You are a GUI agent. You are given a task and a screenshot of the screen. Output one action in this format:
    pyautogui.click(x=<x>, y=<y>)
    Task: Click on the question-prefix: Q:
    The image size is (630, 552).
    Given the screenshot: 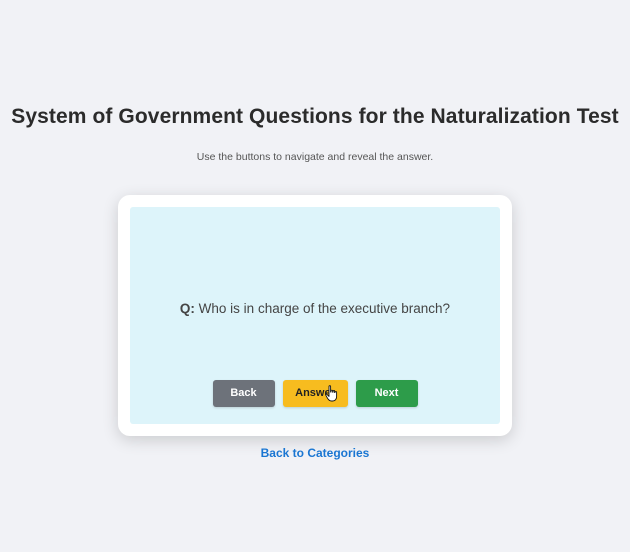 What is the action you would take?
    pyautogui.click(x=187, y=308)
    